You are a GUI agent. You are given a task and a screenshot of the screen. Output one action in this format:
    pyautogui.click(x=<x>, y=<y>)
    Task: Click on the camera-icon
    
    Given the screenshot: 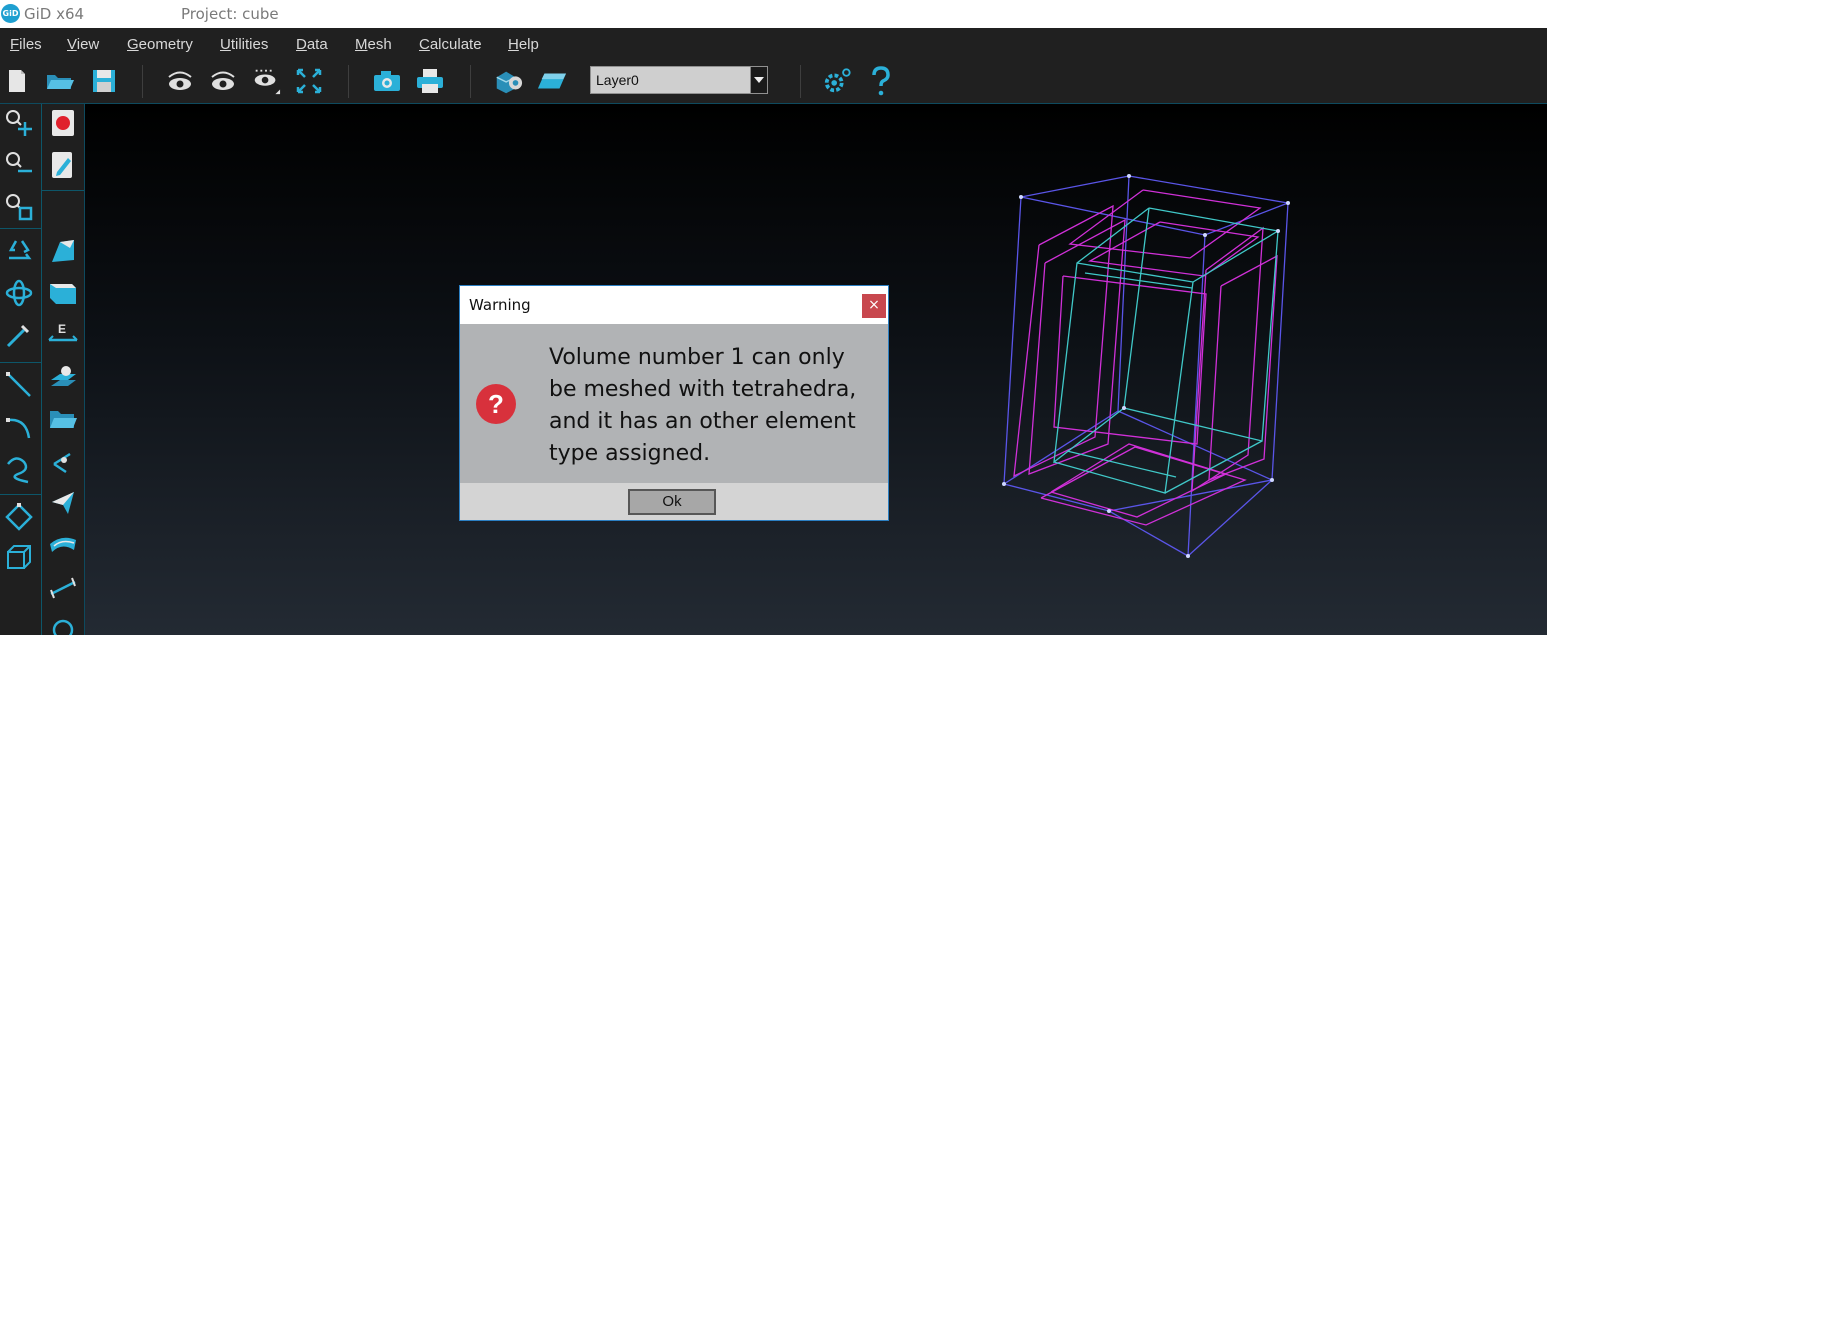 What is the action you would take?
    pyautogui.click(x=387, y=81)
    